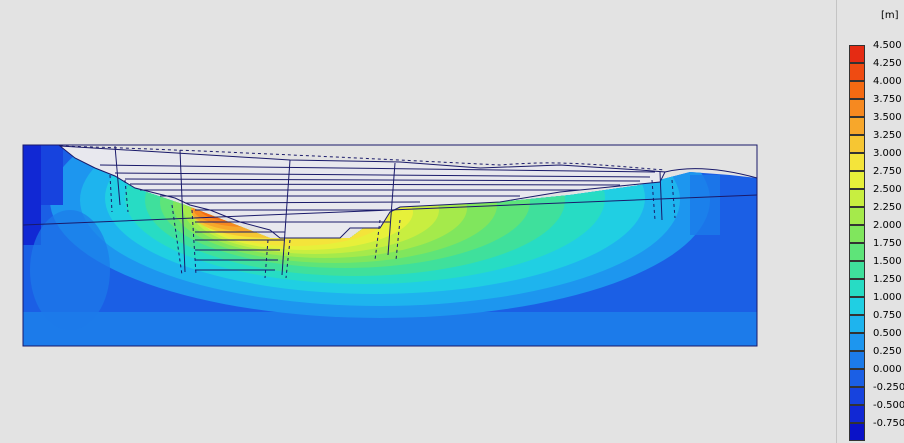 This screenshot has width=904, height=443. What do you see at coordinates (888, 405) in the screenshot?
I see `legend-label: -0.500` at bounding box center [888, 405].